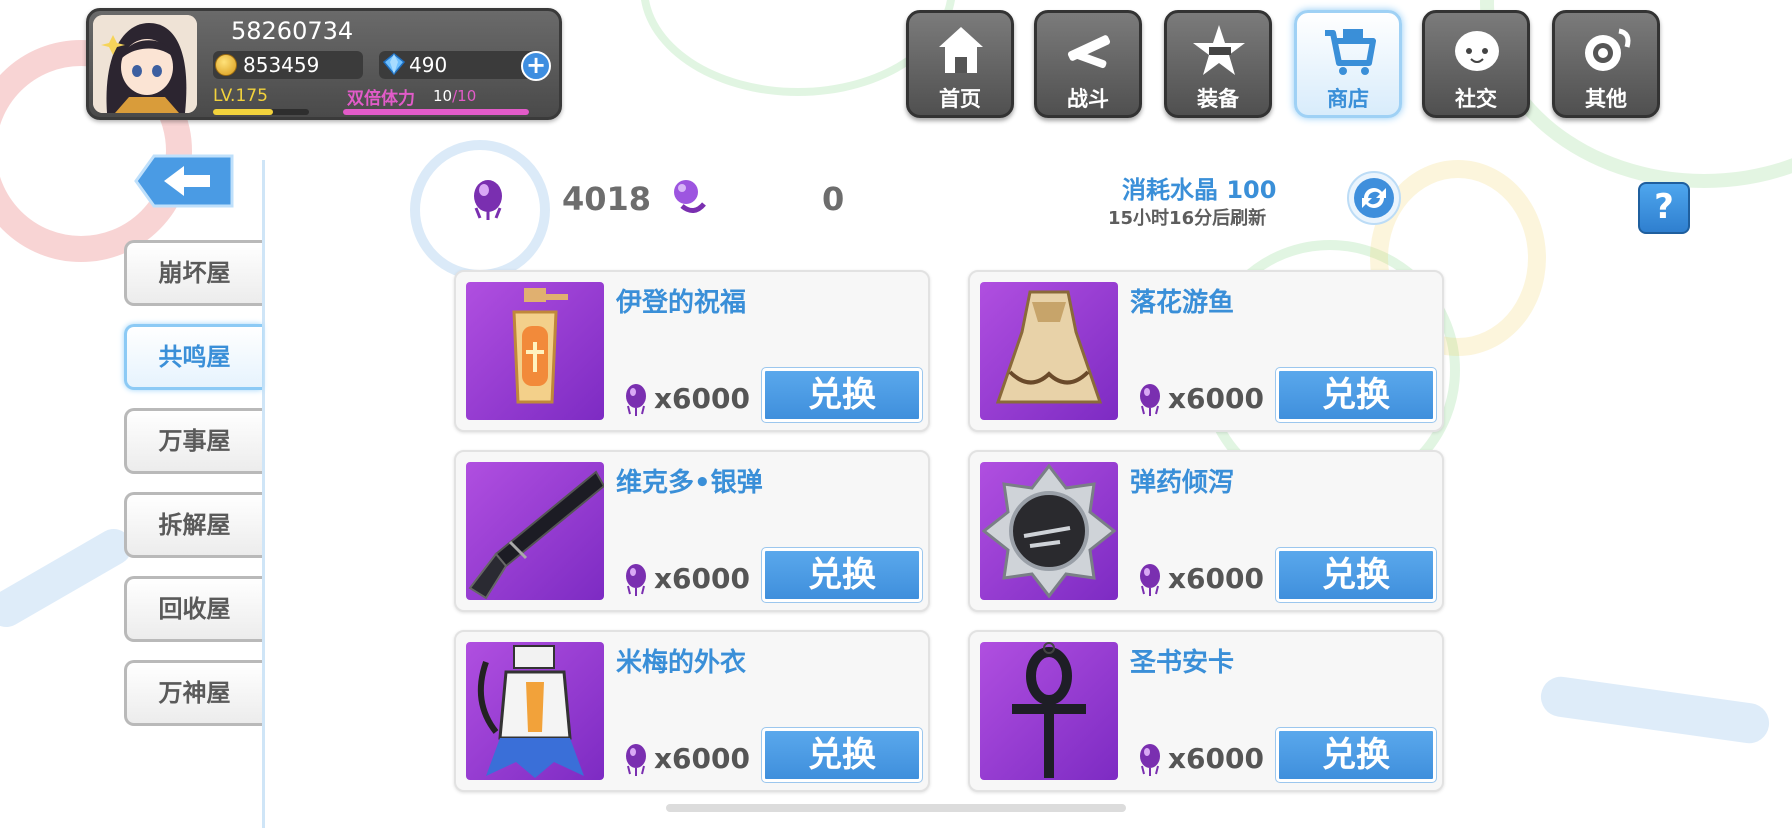 The width and height of the screenshot is (1792, 828). Describe the element at coordinates (1608, 49) in the screenshot. I see `settings-icon` at that location.